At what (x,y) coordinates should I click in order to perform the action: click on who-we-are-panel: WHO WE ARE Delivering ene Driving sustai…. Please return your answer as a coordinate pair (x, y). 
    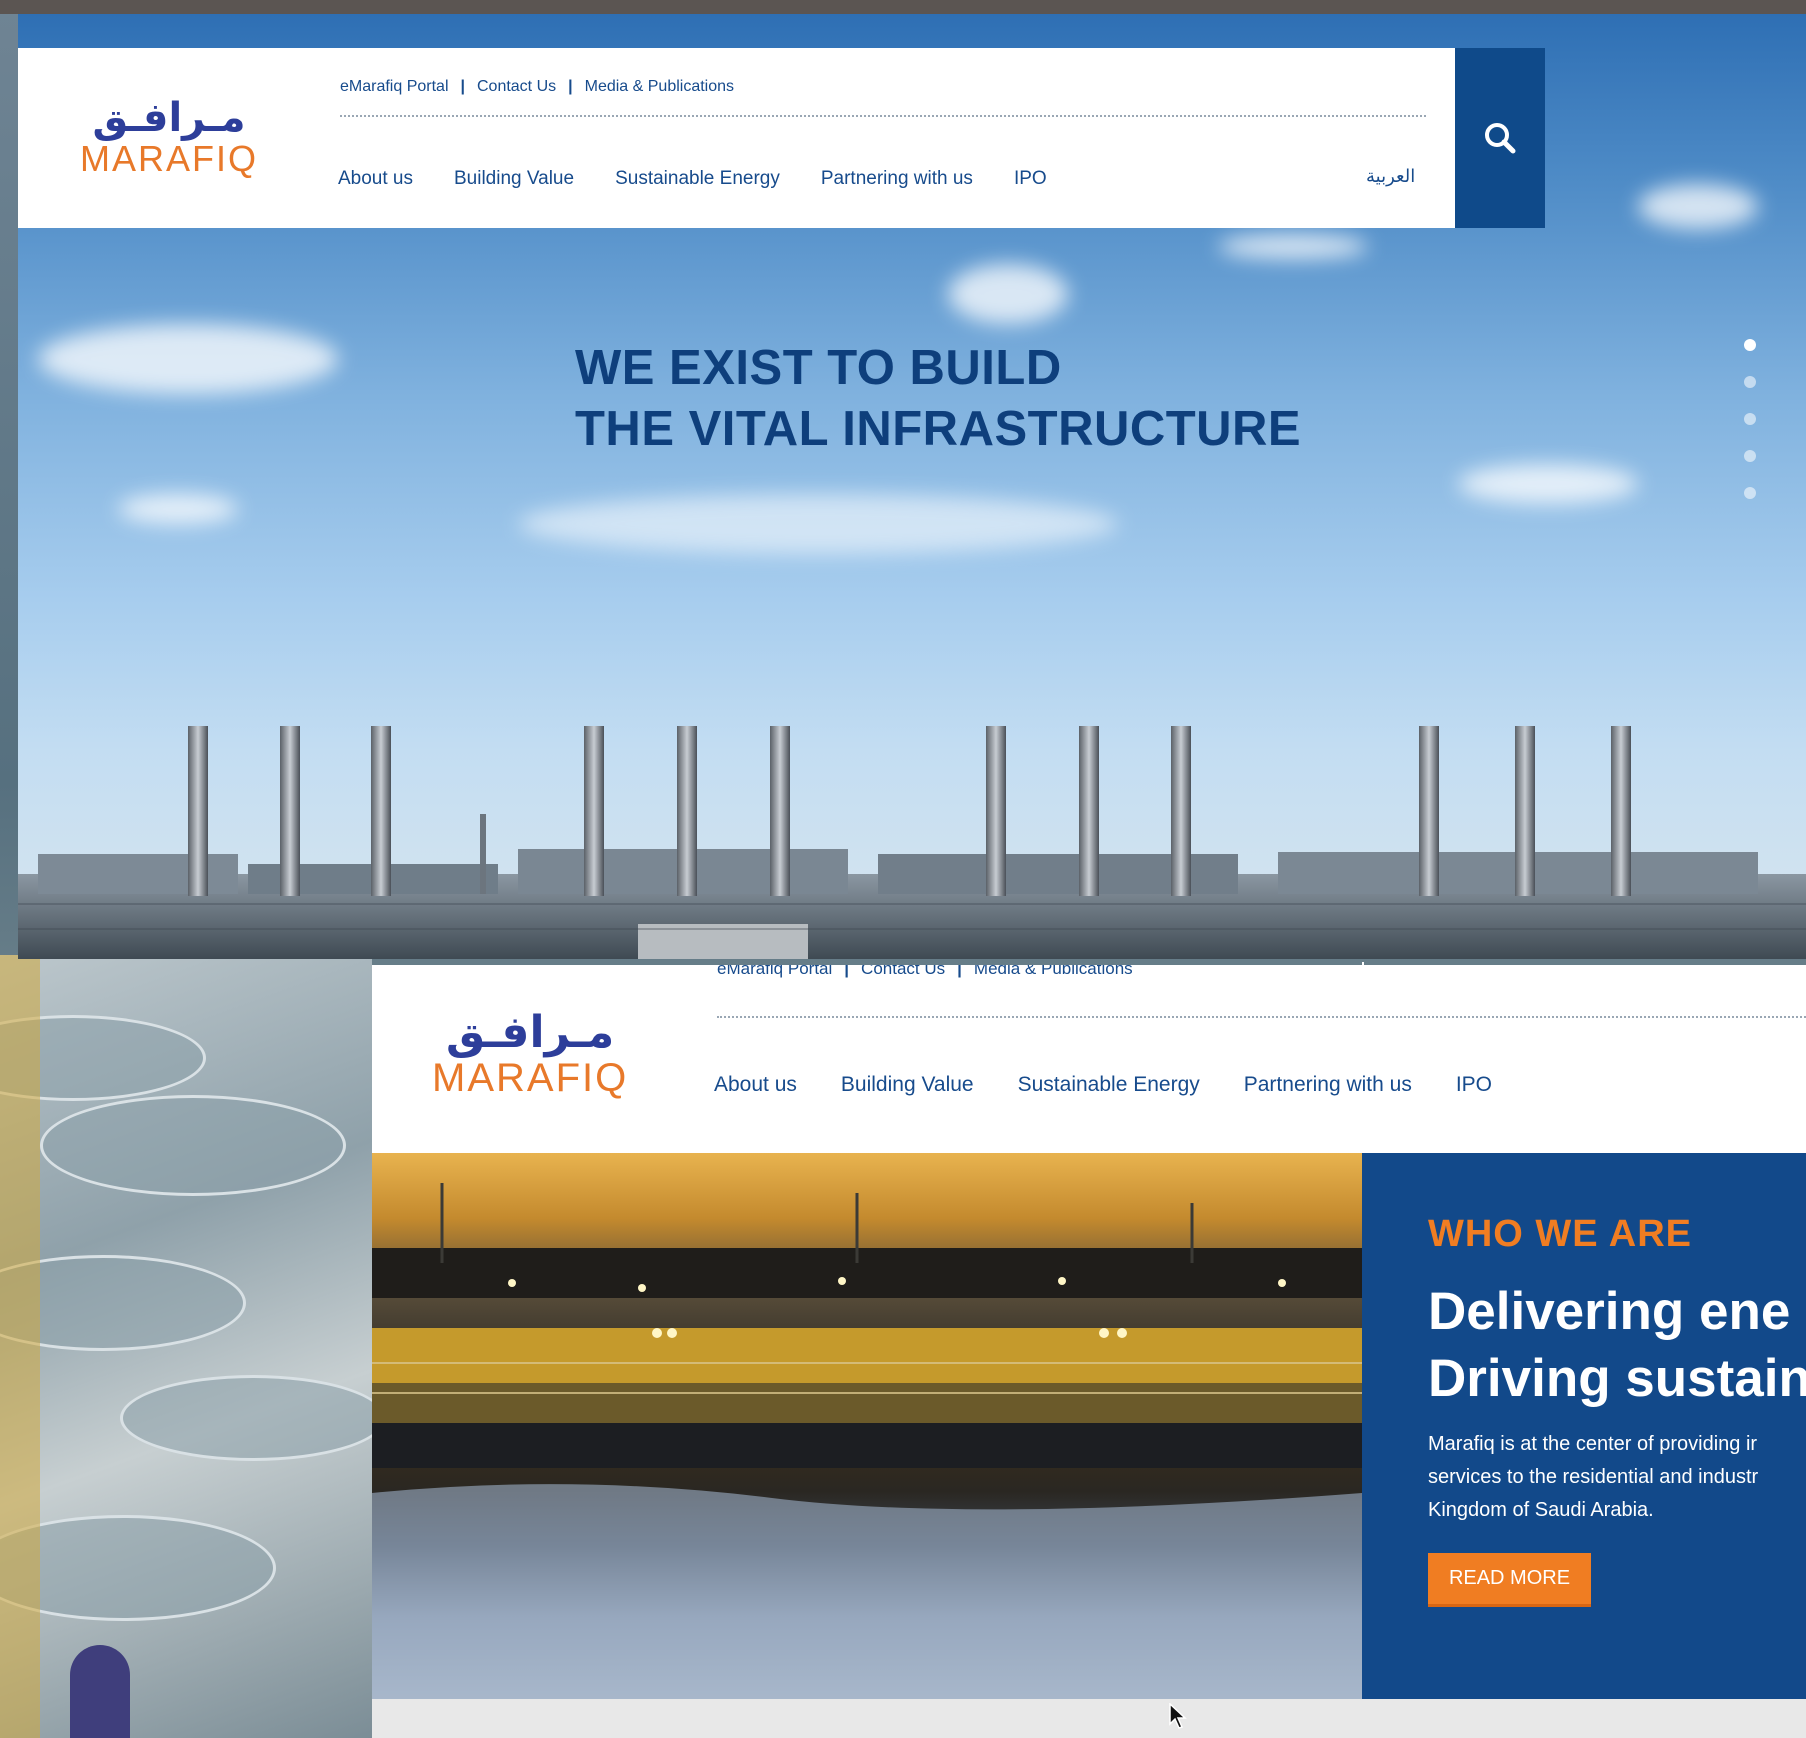
    Looking at the image, I should click on (1584, 1426).